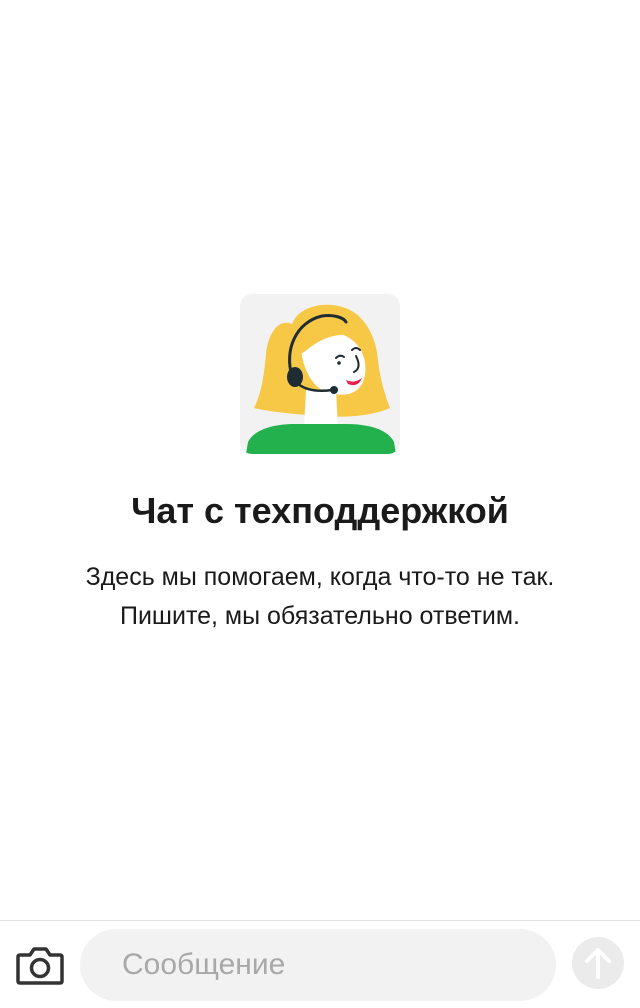 Image resolution: width=640 pixels, height=1008 pixels. I want to click on description-line-2: Пишите, мы обязательно ответим., so click(320, 616).